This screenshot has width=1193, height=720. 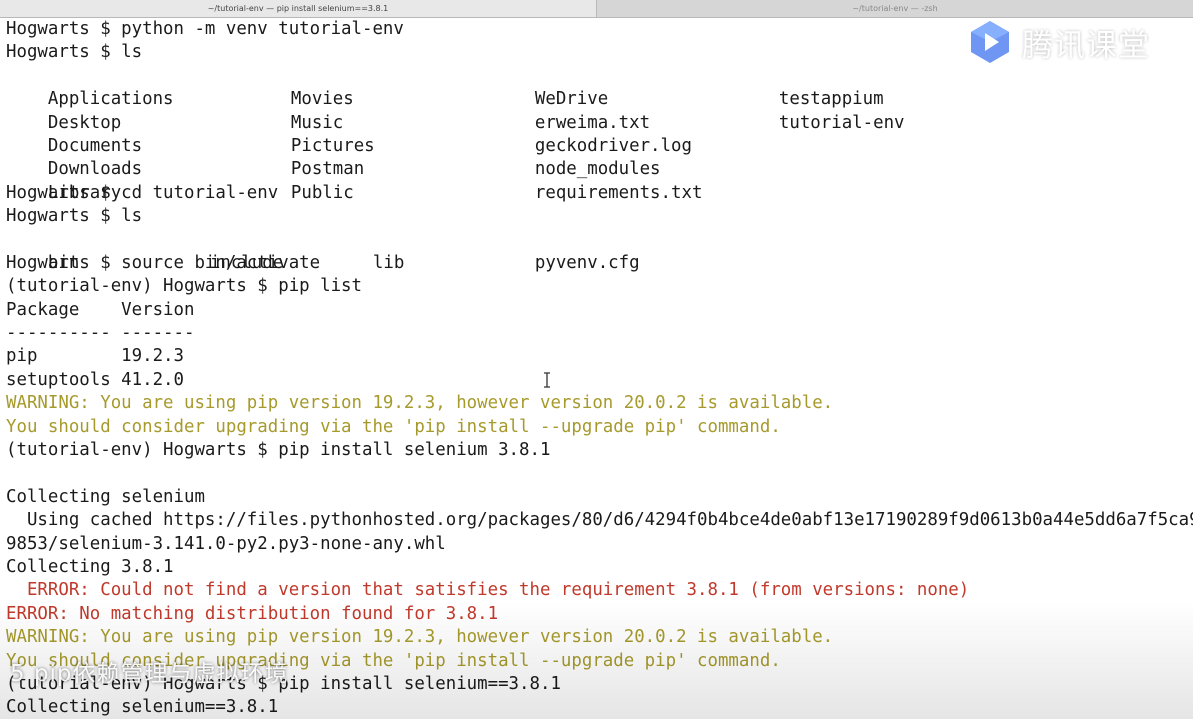 What do you see at coordinates (95, 145) in the screenshot?
I see `ls-entry: Documents` at bounding box center [95, 145].